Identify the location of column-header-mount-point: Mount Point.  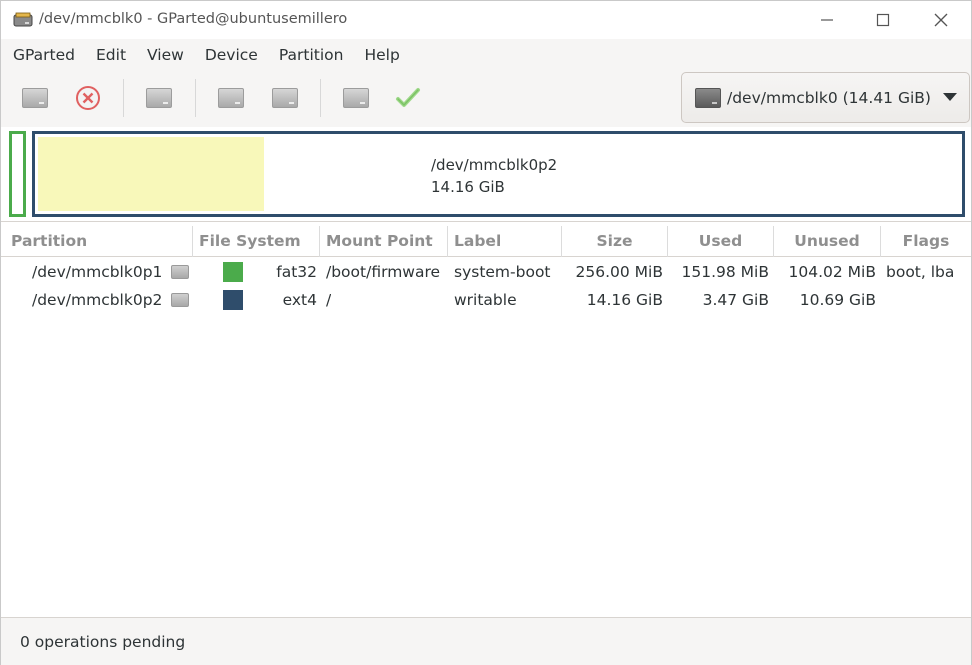
(384, 241).